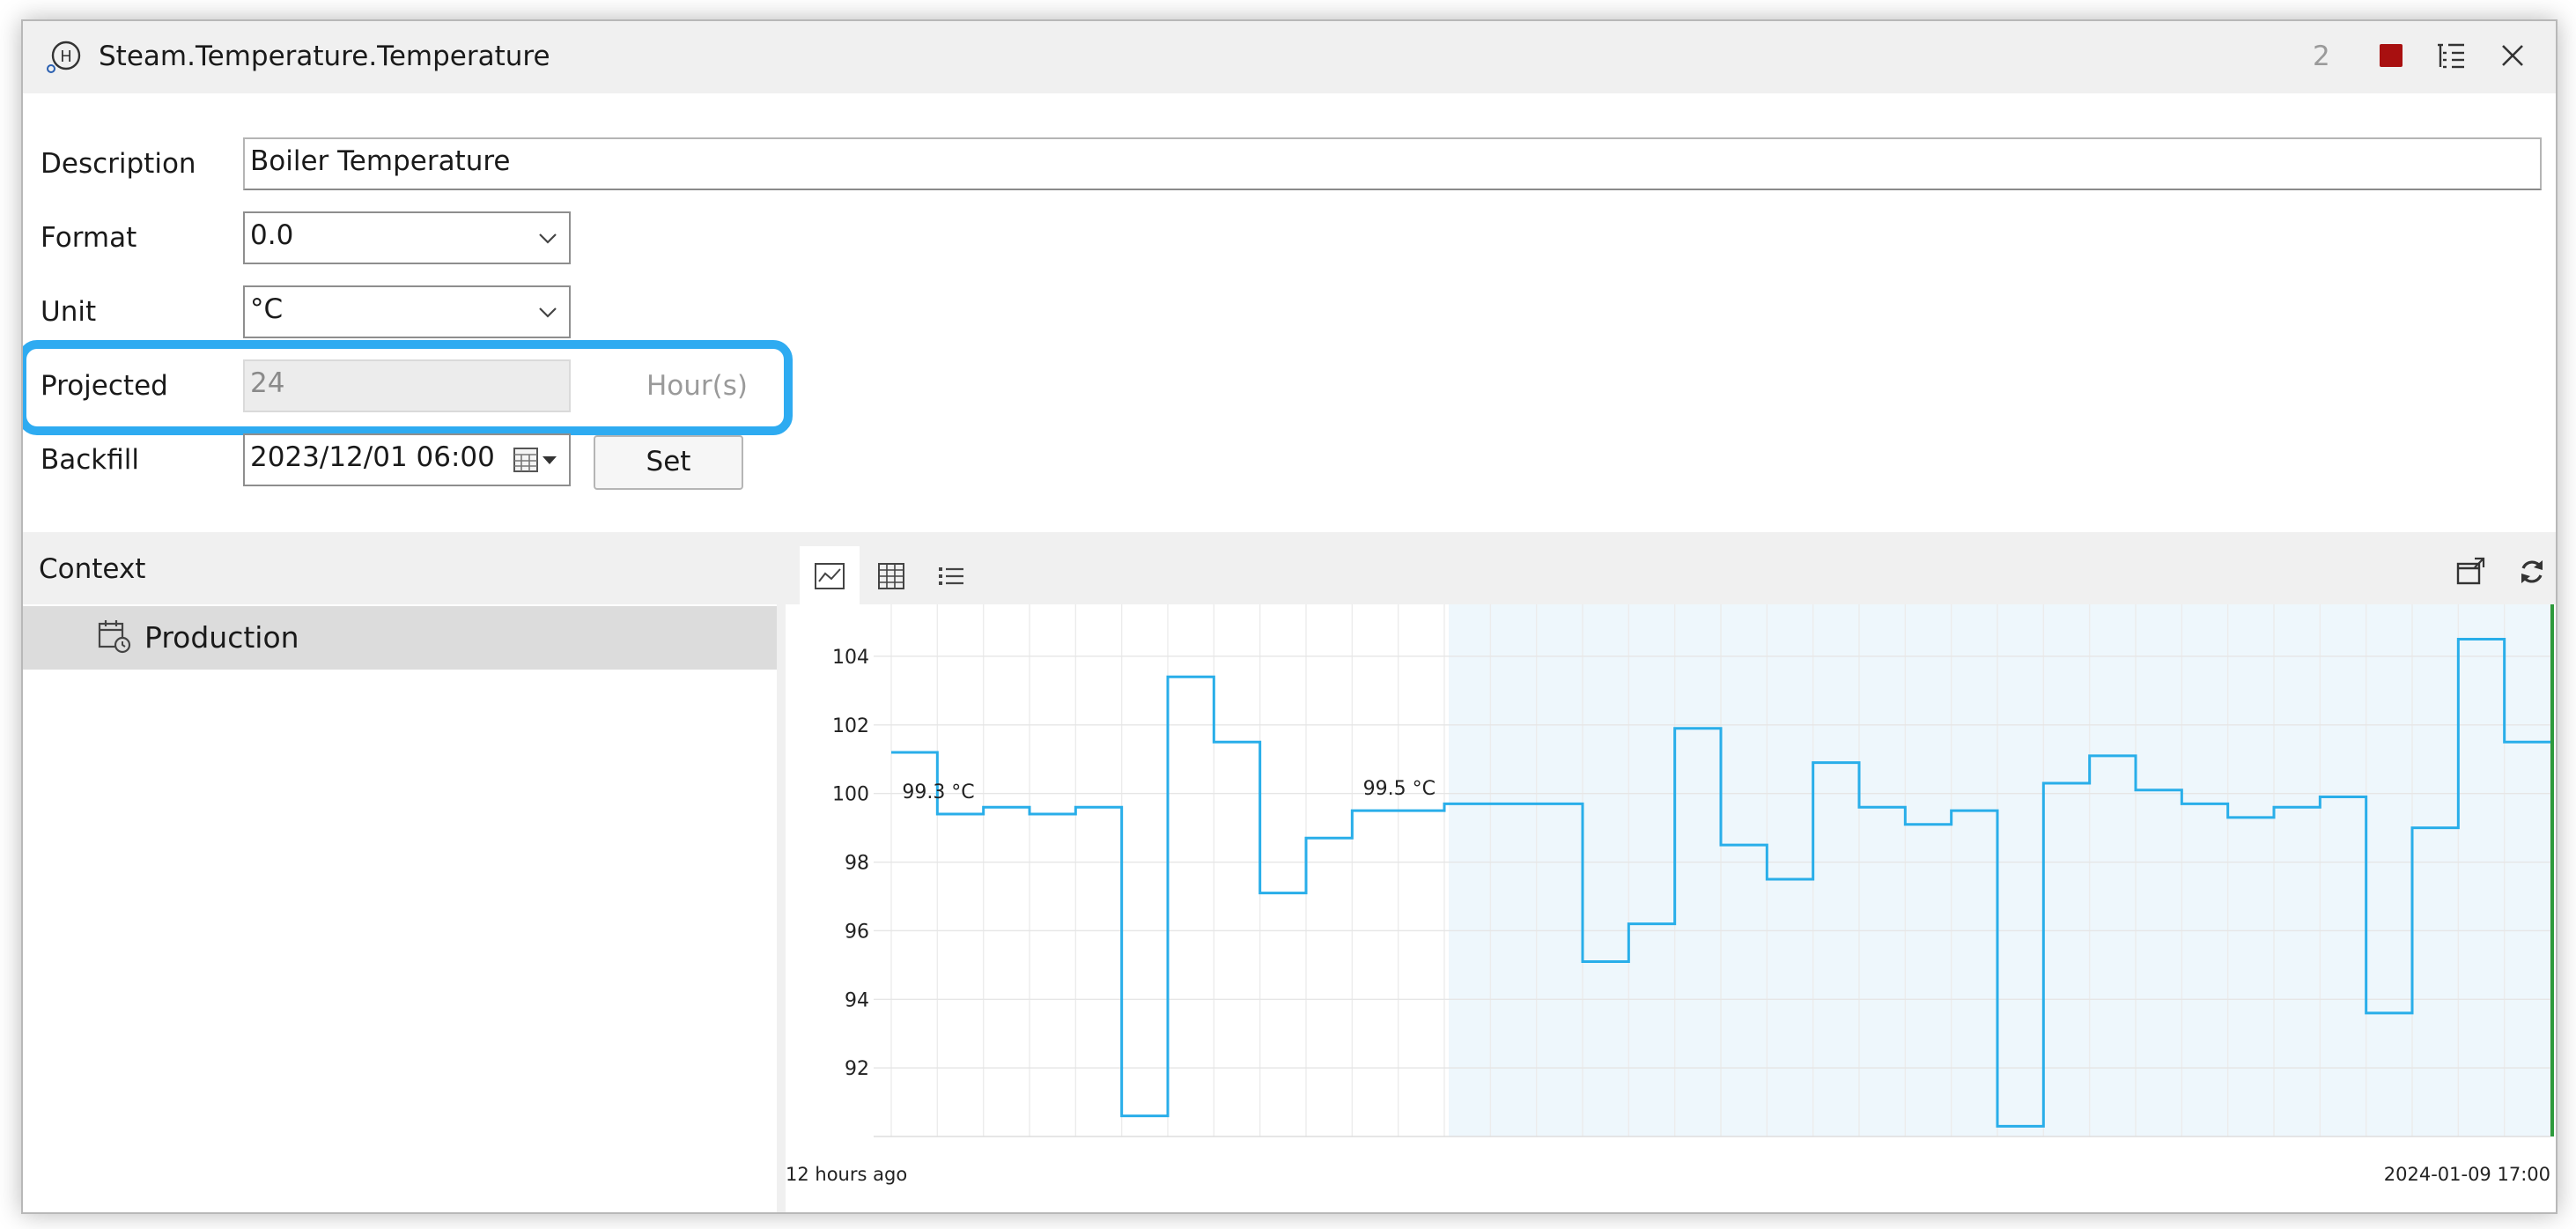 Image resolution: width=2576 pixels, height=1229 pixels. Describe the element at coordinates (1399, 789) in the screenshot. I see `value-annotation: 99.5 °C` at that location.